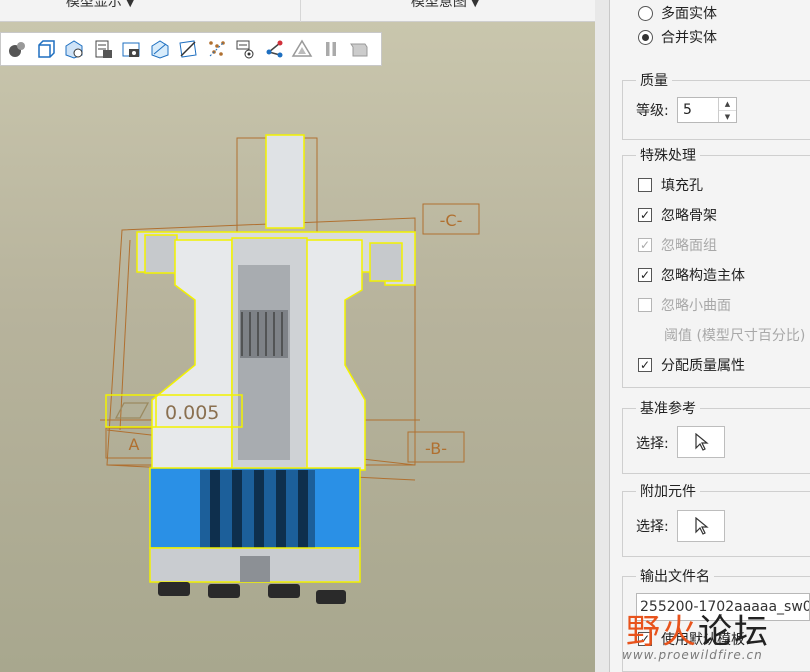  I want to click on datum-b-label: -B-, so click(436, 448).